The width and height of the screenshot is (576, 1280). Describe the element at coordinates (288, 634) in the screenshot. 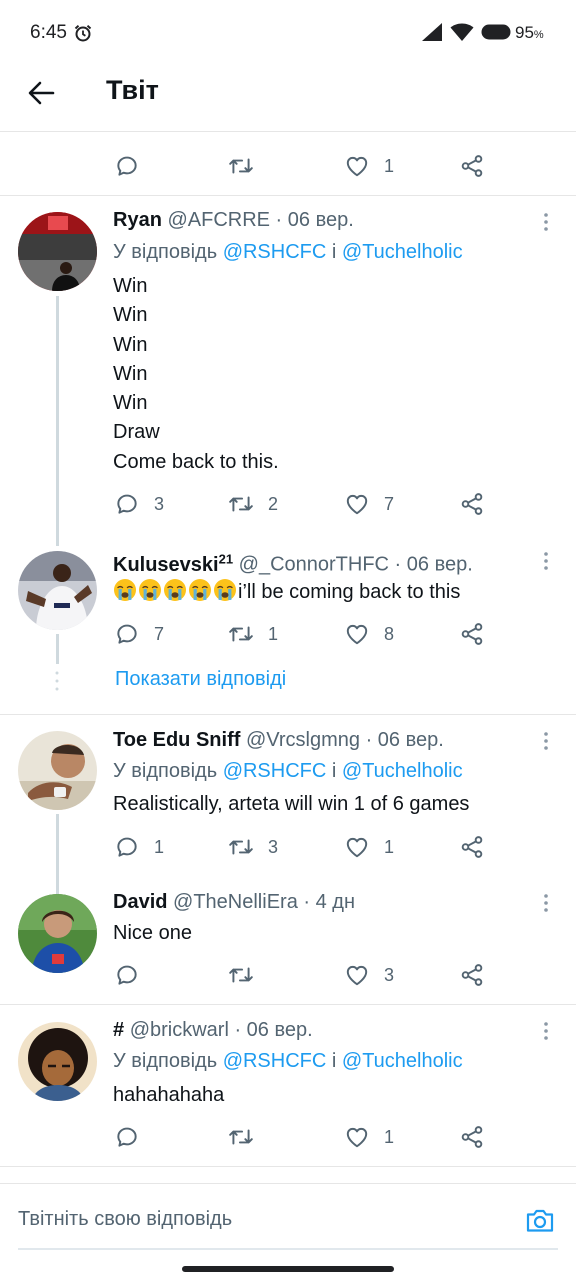

I see `tweet-actions: 7 1 8` at that location.